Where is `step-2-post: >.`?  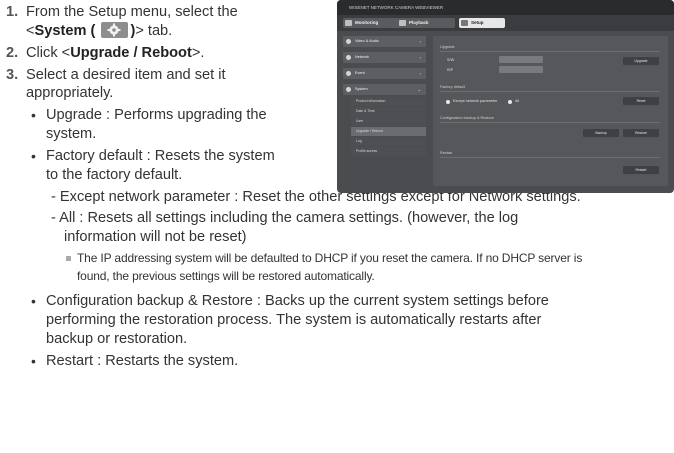 step-2-post: >. is located at coordinates (198, 53).